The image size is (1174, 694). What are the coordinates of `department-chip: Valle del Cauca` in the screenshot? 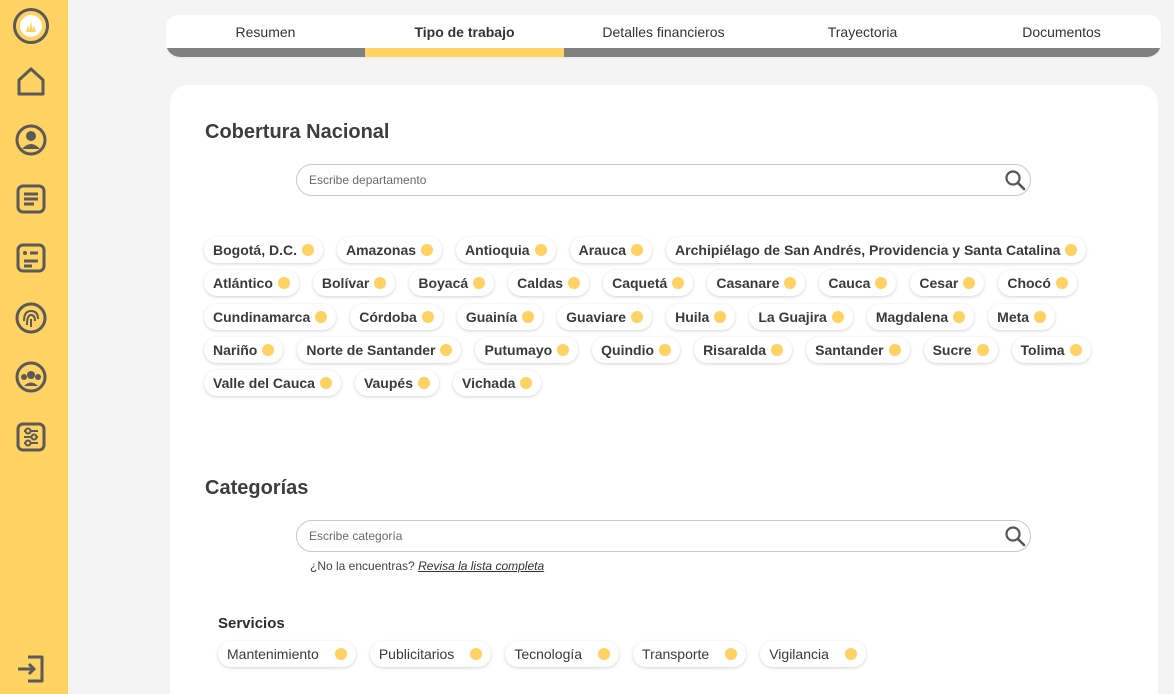 It's located at (272, 383).